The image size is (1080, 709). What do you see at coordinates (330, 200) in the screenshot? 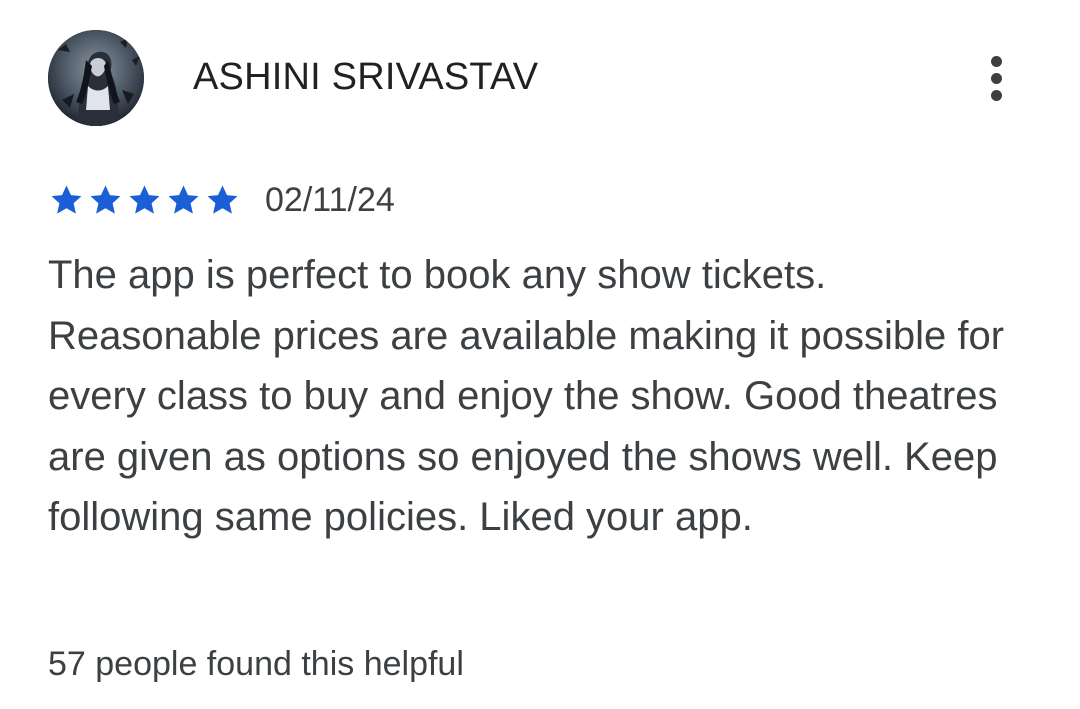
I see `review-date: 02/11/24` at bounding box center [330, 200].